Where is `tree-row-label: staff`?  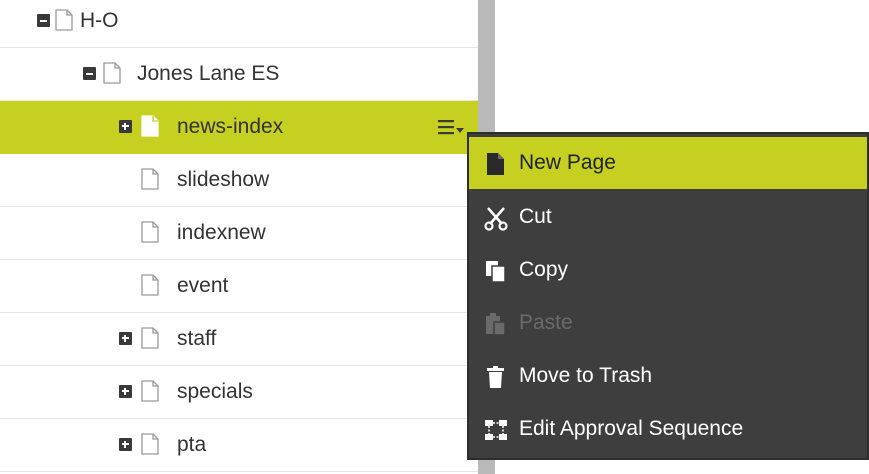
tree-row-label: staff is located at coordinates (197, 338).